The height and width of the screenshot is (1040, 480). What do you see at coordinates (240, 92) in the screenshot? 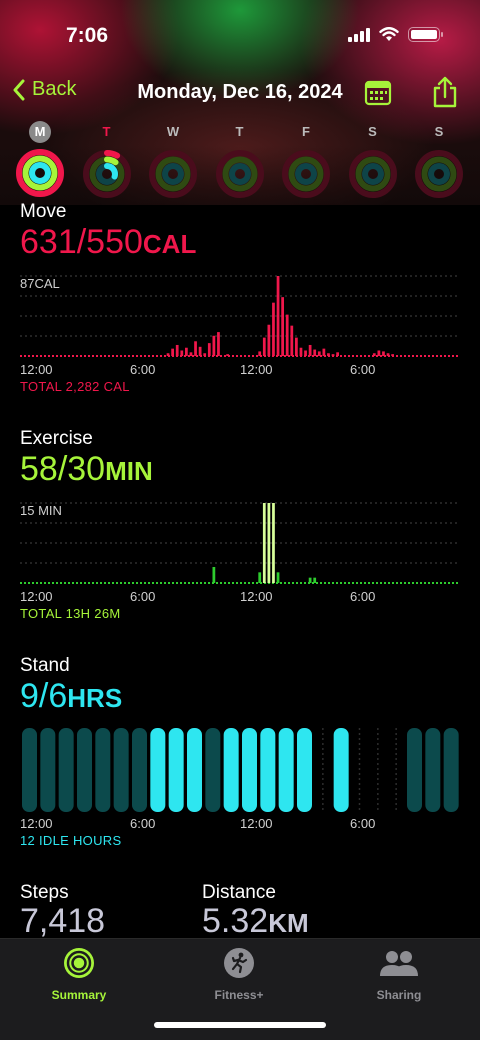
I see `page-title: Monday, Dec 16, 2024` at bounding box center [240, 92].